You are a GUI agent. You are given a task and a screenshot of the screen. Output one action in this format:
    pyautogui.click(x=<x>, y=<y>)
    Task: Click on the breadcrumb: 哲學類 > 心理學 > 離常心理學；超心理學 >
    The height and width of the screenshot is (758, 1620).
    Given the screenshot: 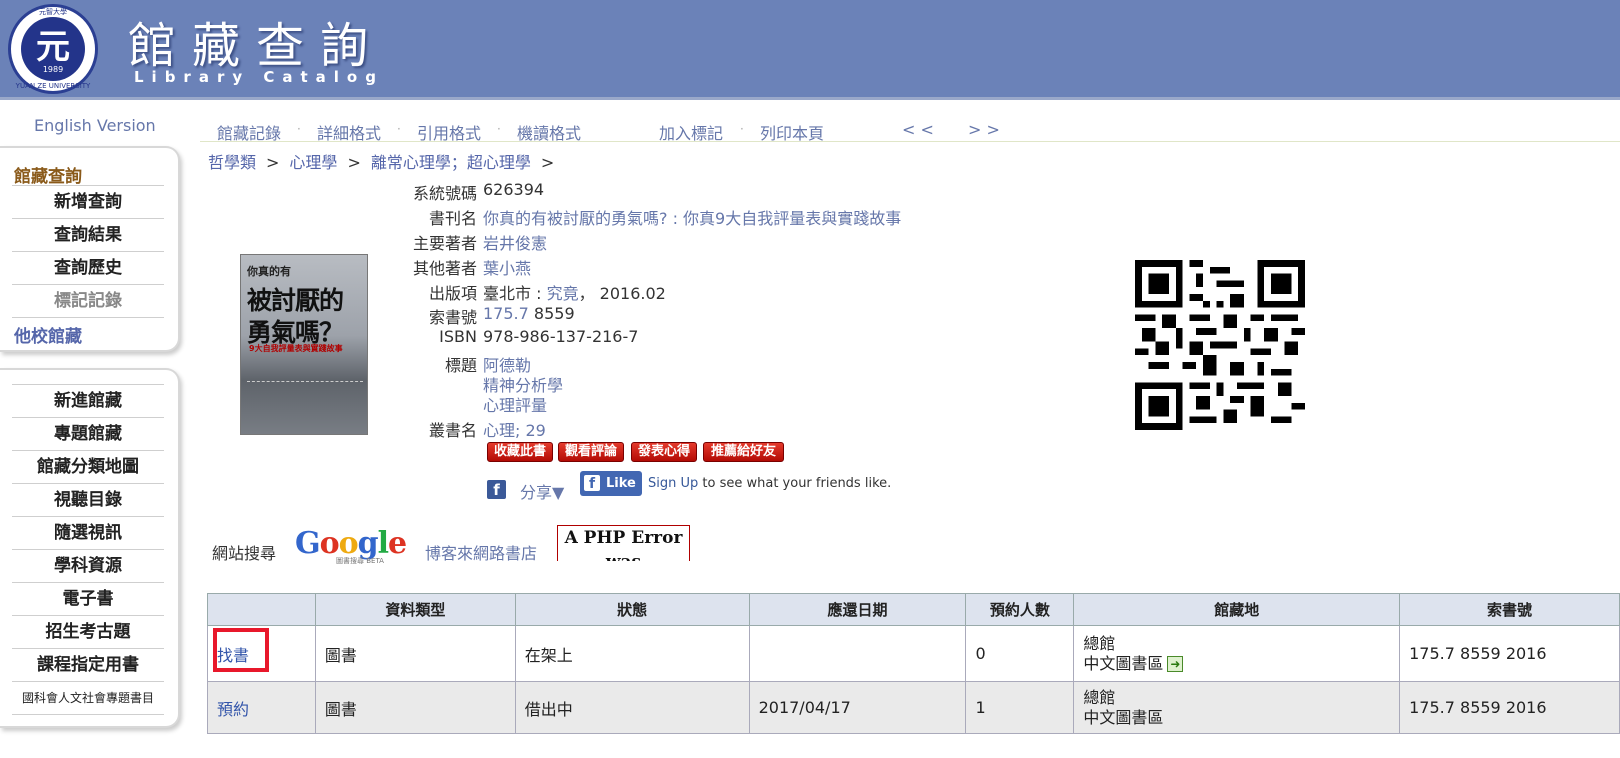 What is the action you would take?
    pyautogui.click(x=386, y=161)
    